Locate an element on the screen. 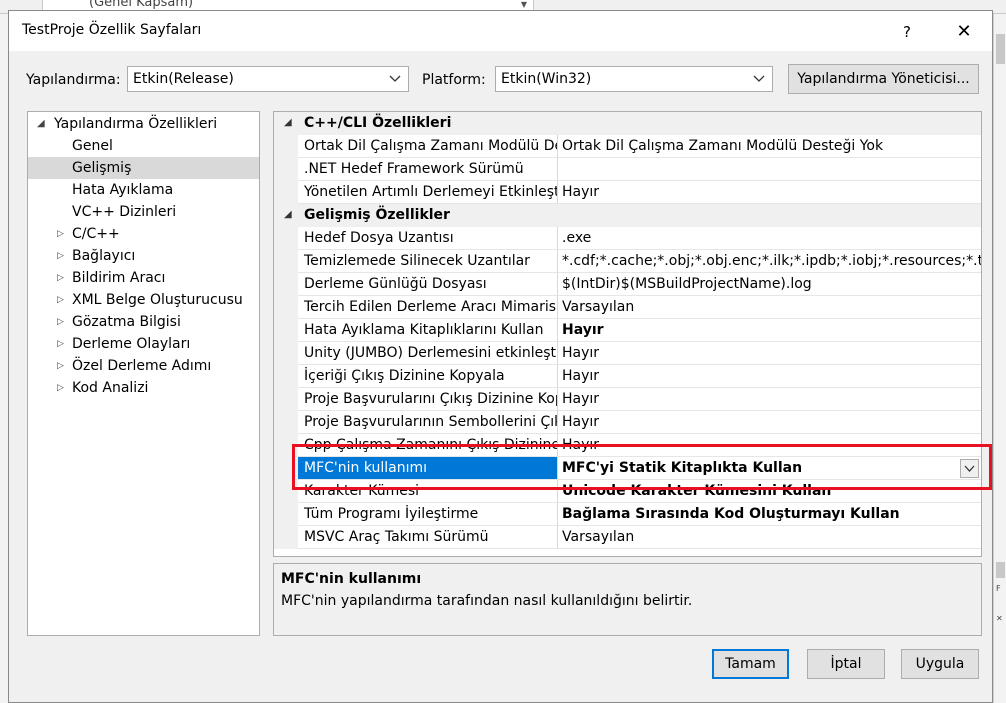 The height and width of the screenshot is (703, 1006). tree-item: Hata Ayıklama is located at coordinates (143, 190).